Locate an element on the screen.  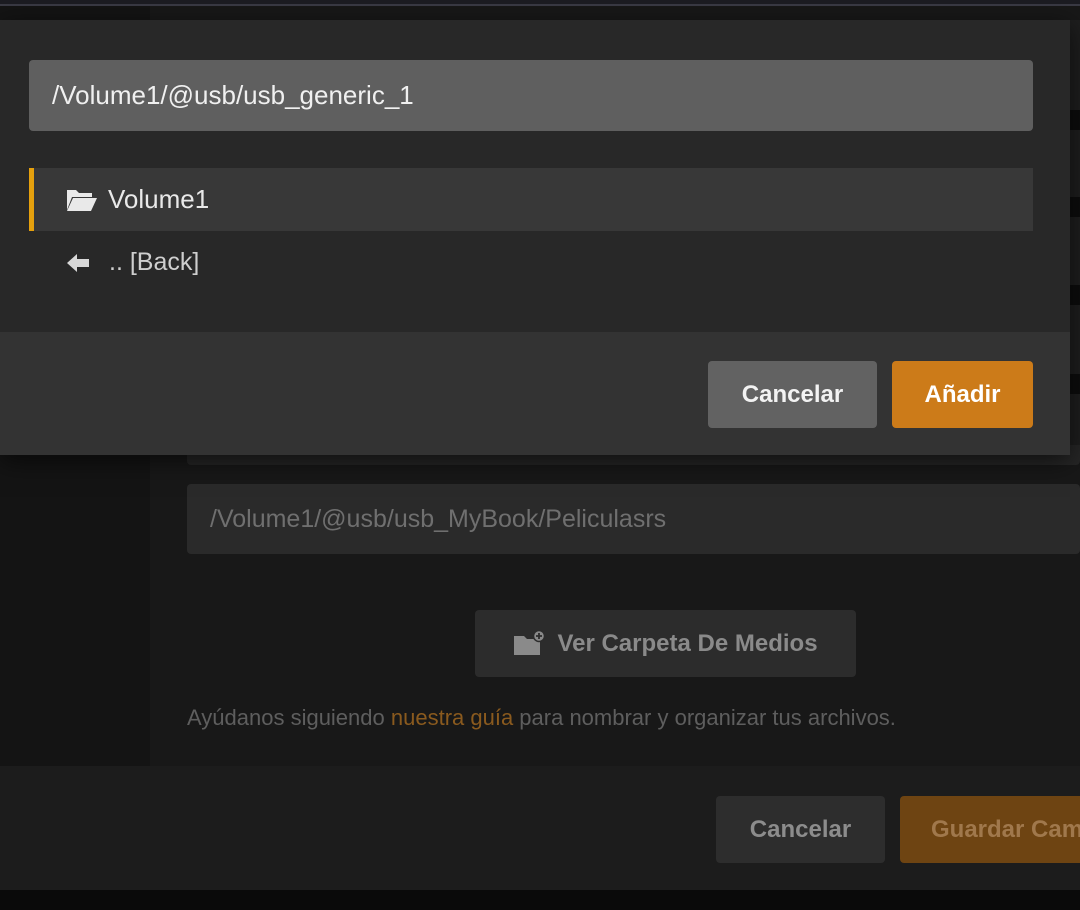
folder-path-input is located at coordinates (531, 95).